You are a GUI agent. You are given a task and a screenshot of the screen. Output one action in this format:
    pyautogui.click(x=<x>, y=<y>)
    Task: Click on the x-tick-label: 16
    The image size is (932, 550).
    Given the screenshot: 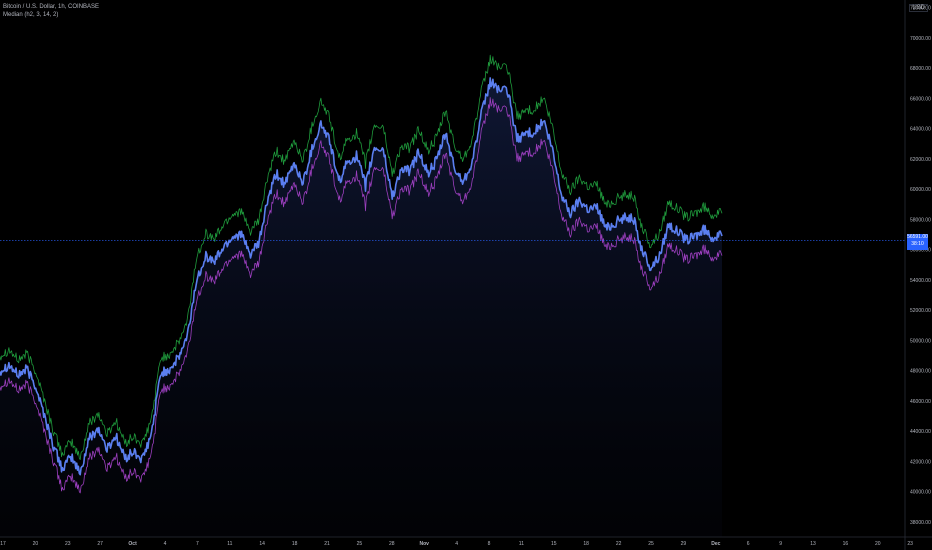 What is the action you would take?
    pyautogui.click(x=846, y=544)
    